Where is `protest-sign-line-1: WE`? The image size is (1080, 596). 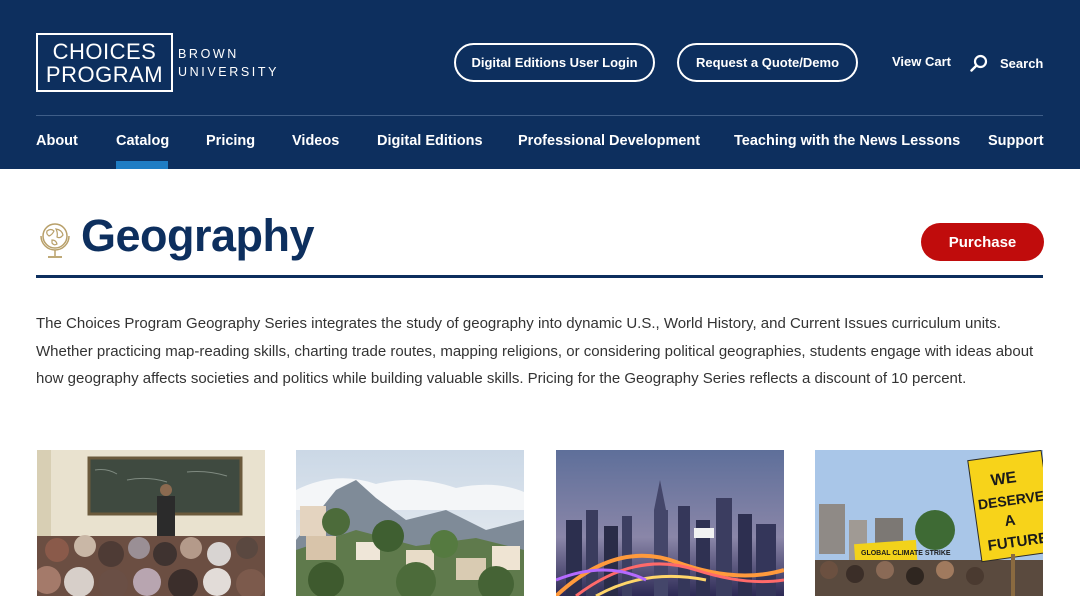
protest-sign-line-1: WE is located at coordinates (1004, 479).